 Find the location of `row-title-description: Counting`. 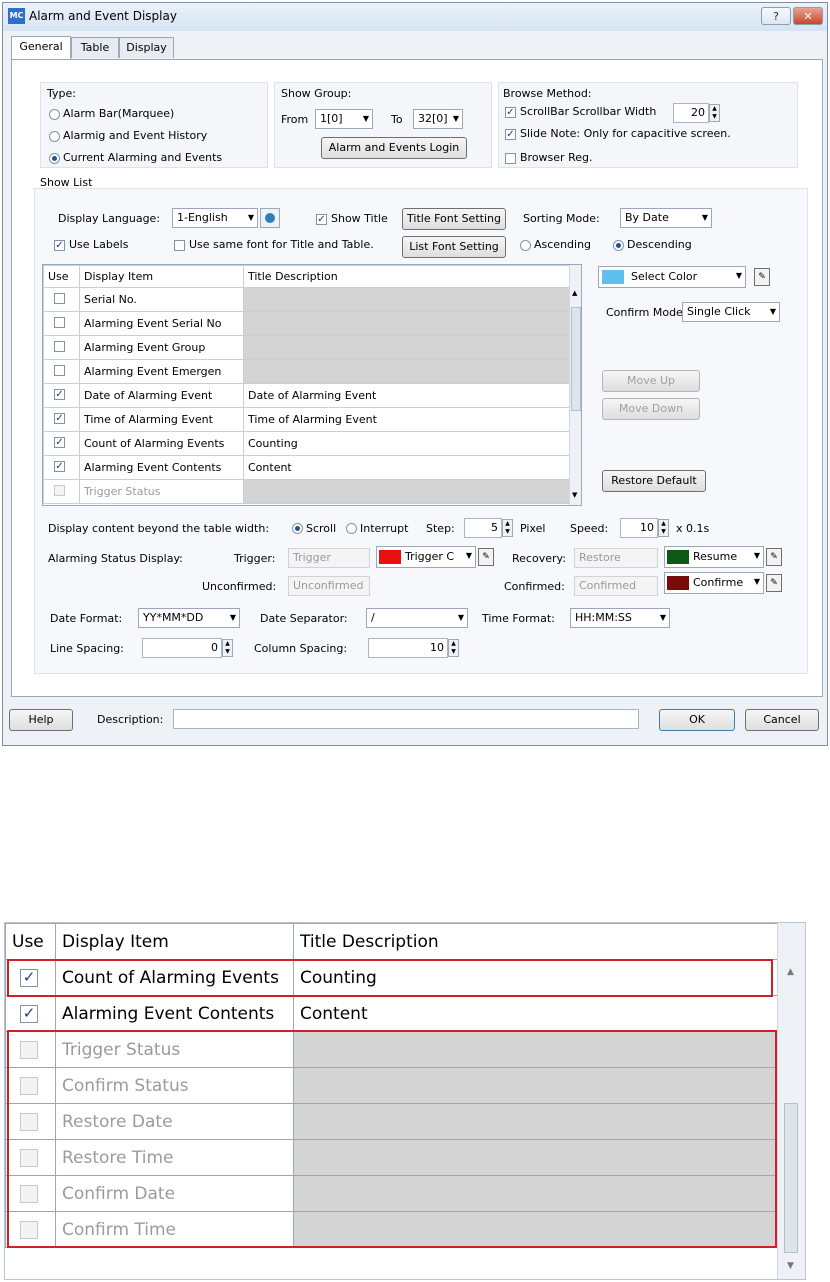

row-title-description: Counting is located at coordinates (406, 443).